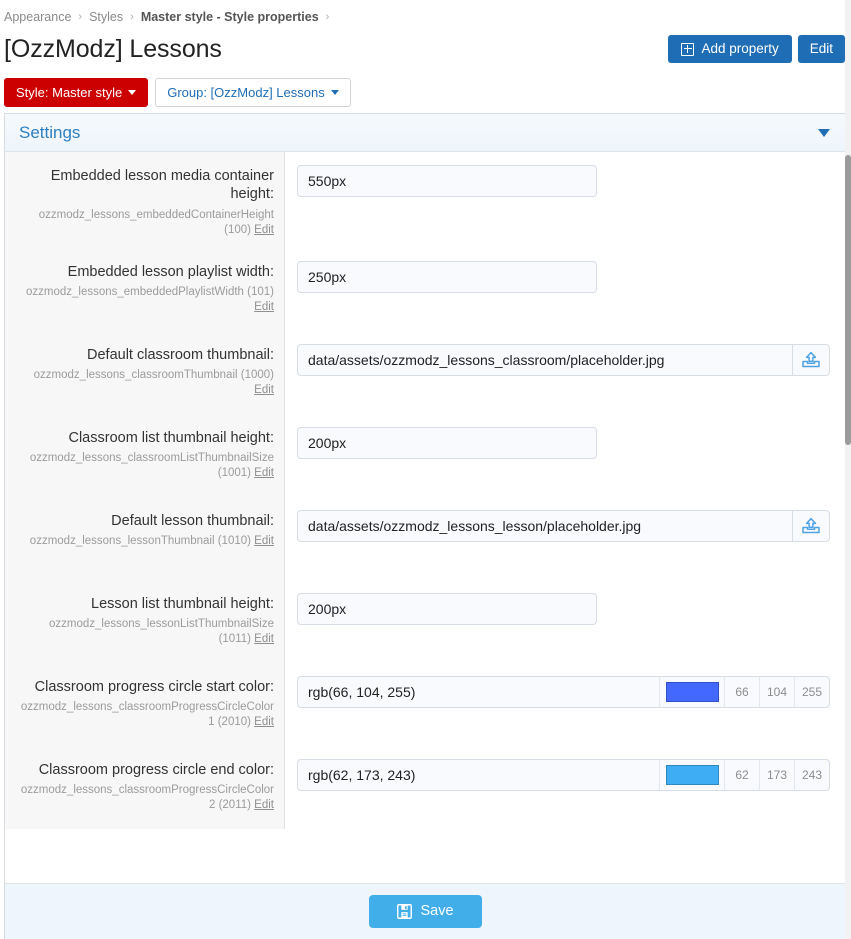 The width and height of the screenshot is (851, 939). I want to click on edit-button: Edit, so click(821, 49).